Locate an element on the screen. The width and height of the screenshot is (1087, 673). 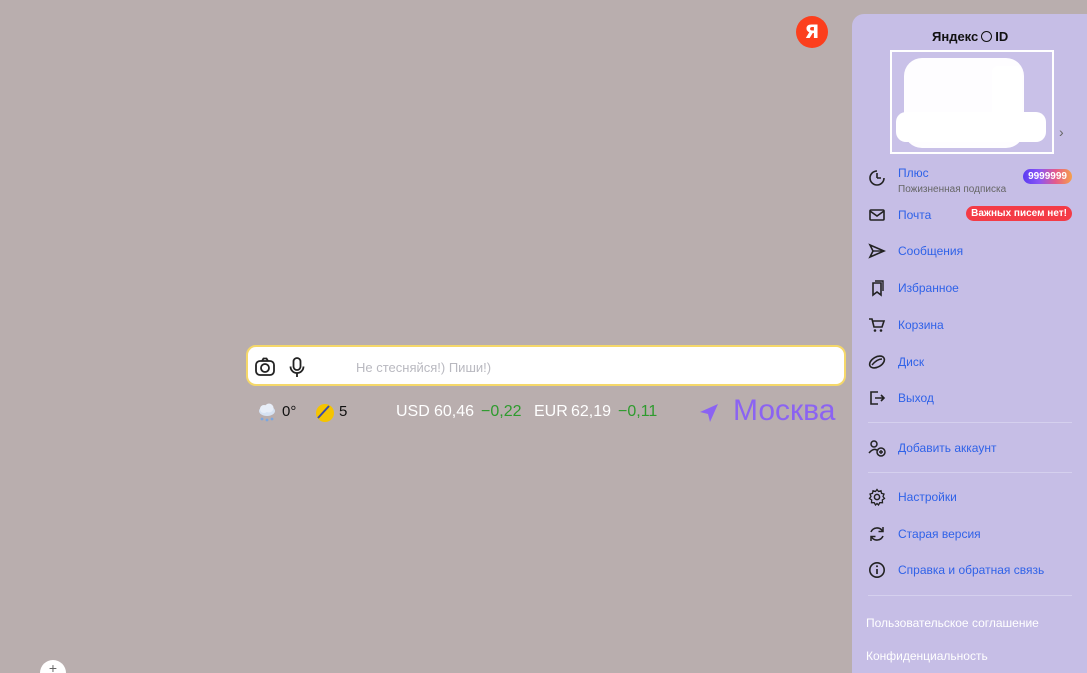
menu-help: Справка и обратная связь is located at coordinates (970, 570).